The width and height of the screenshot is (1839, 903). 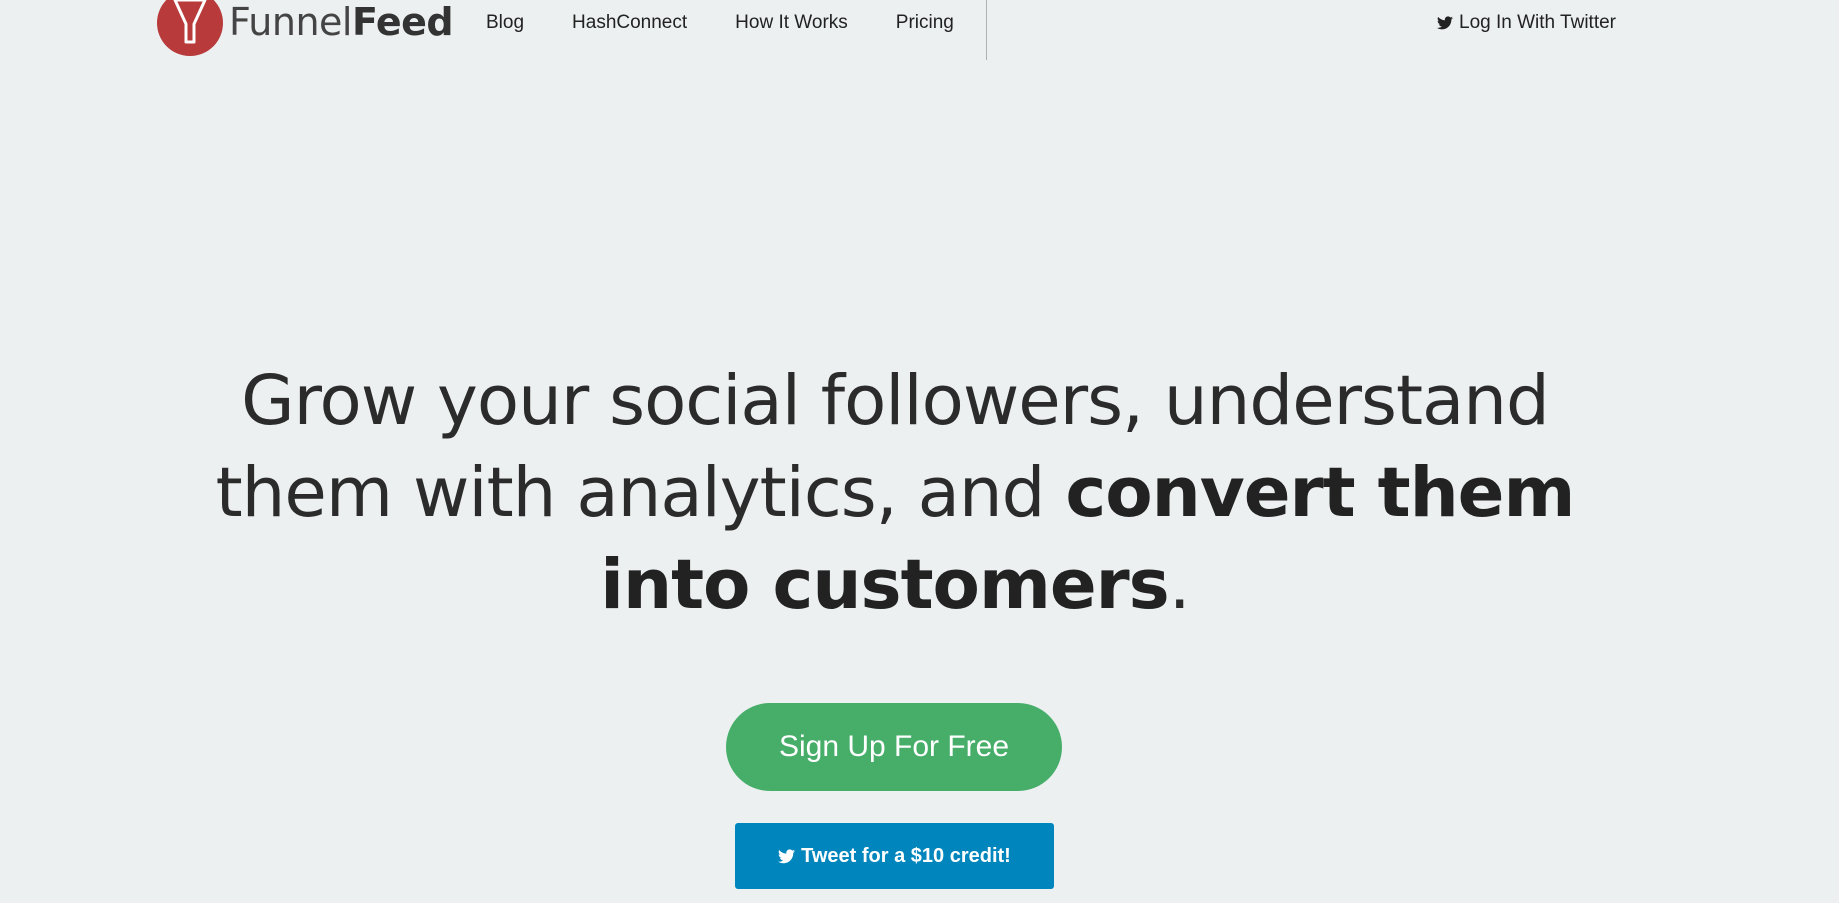 I want to click on brand-name: FunnelFeed, so click(x=341, y=22).